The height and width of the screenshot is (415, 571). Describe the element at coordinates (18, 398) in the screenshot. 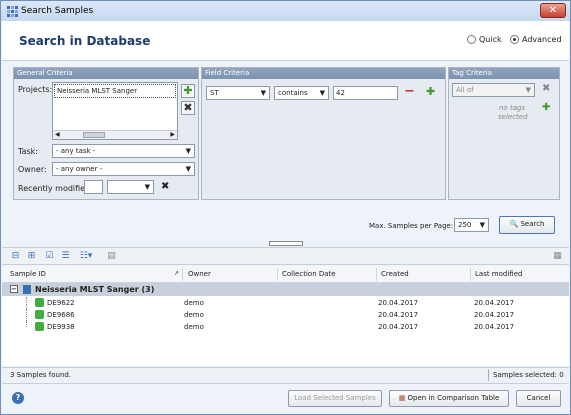

I see `help-icon: ?` at that location.